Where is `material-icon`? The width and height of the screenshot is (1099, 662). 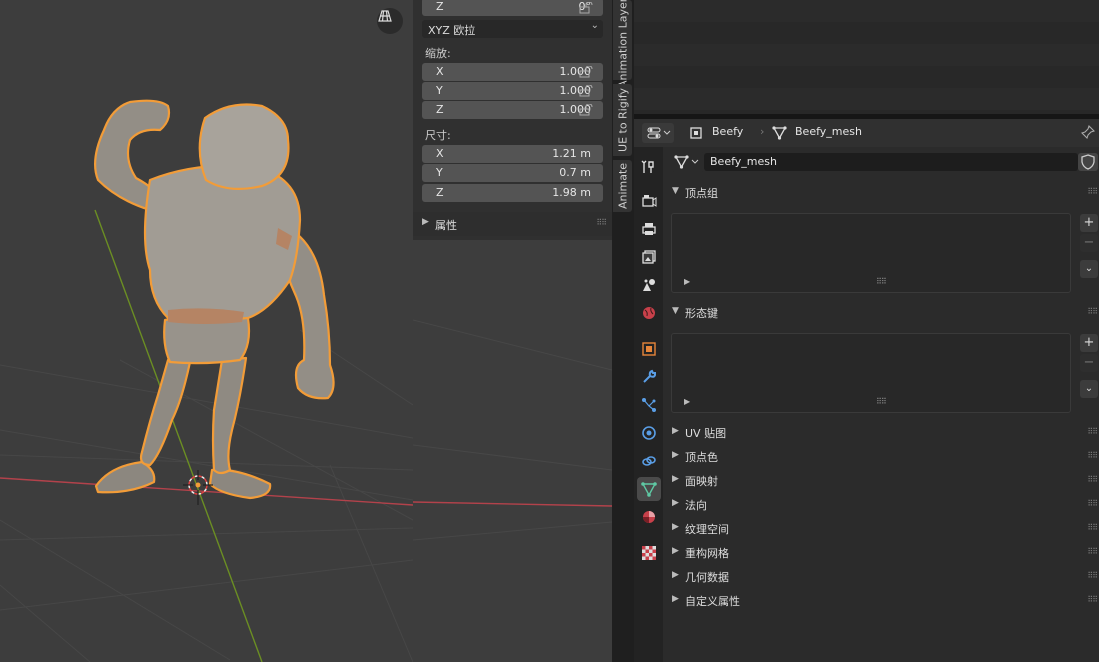
material-icon is located at coordinates (649, 517).